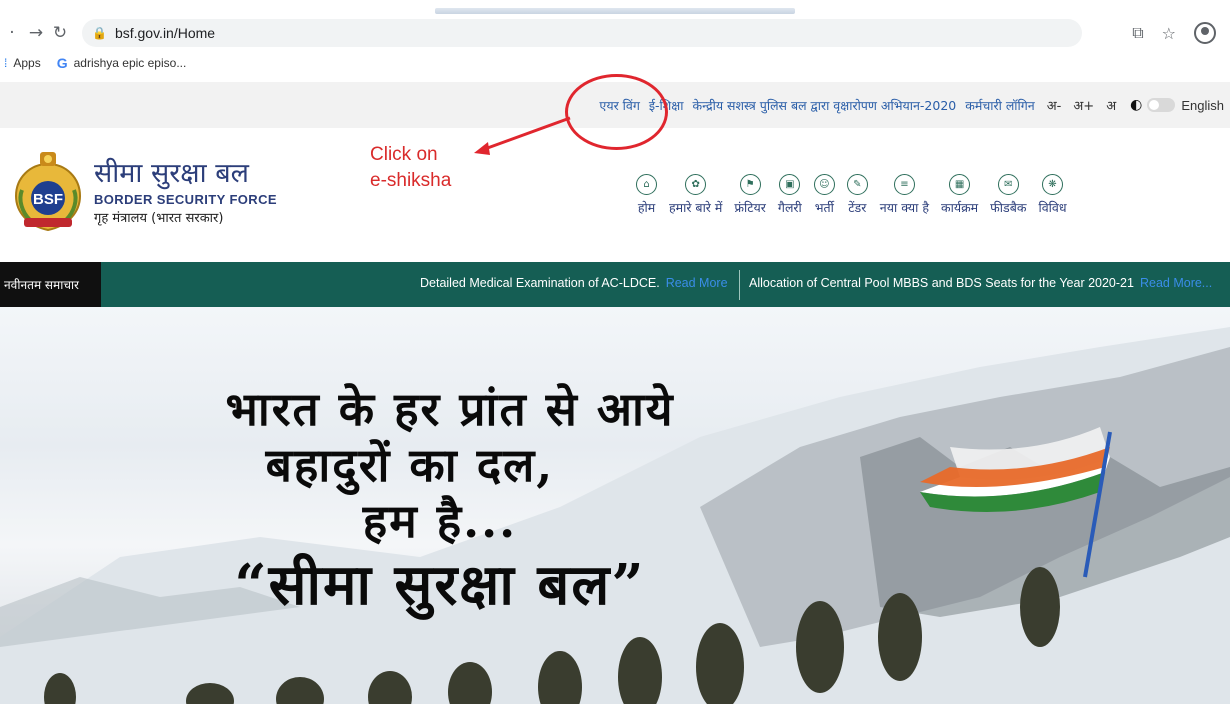 The width and height of the screenshot is (1230, 704). Describe the element at coordinates (1205, 33) in the screenshot. I see `profile-icon` at that location.